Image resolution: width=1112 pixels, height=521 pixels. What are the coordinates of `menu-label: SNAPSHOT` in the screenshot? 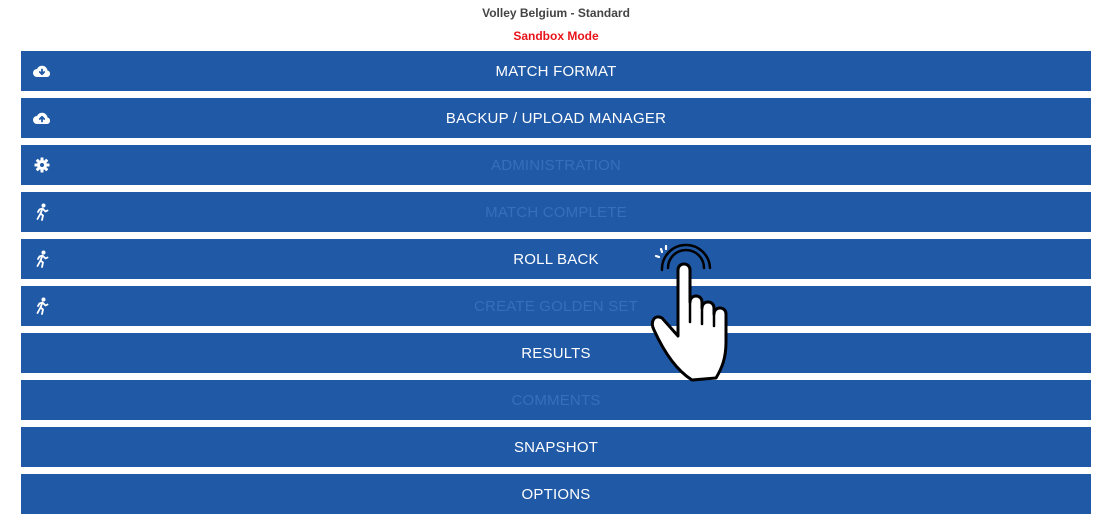 It's located at (556, 447).